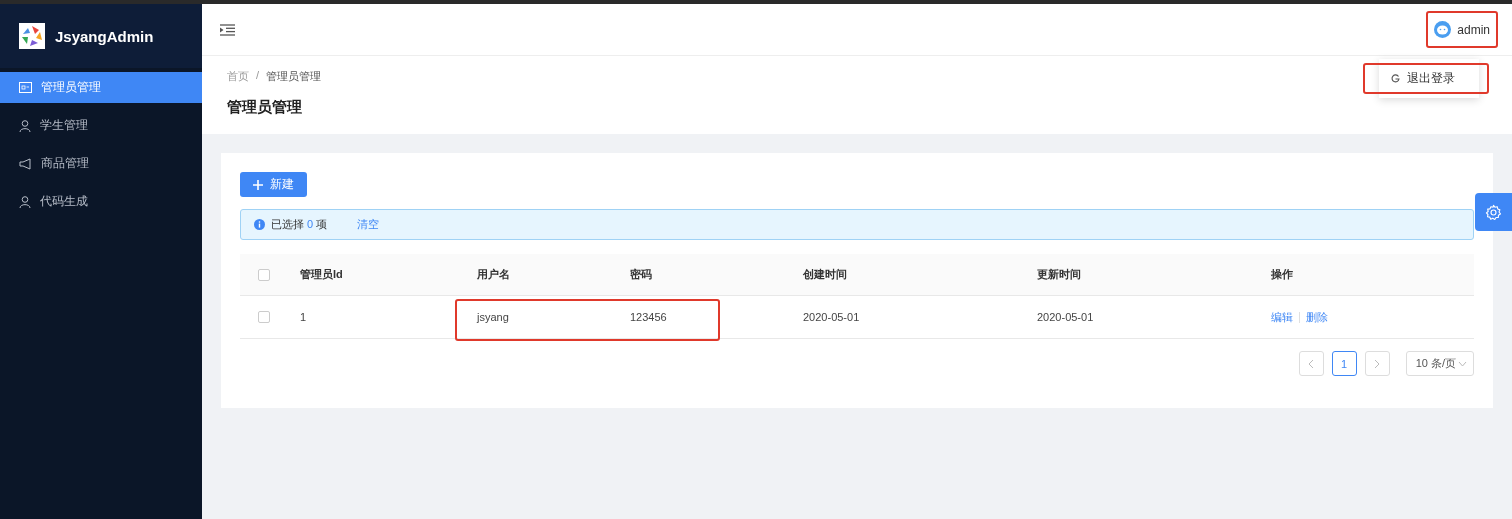 The height and width of the screenshot is (519, 1512). I want to click on logout-icon, so click(1395, 78).